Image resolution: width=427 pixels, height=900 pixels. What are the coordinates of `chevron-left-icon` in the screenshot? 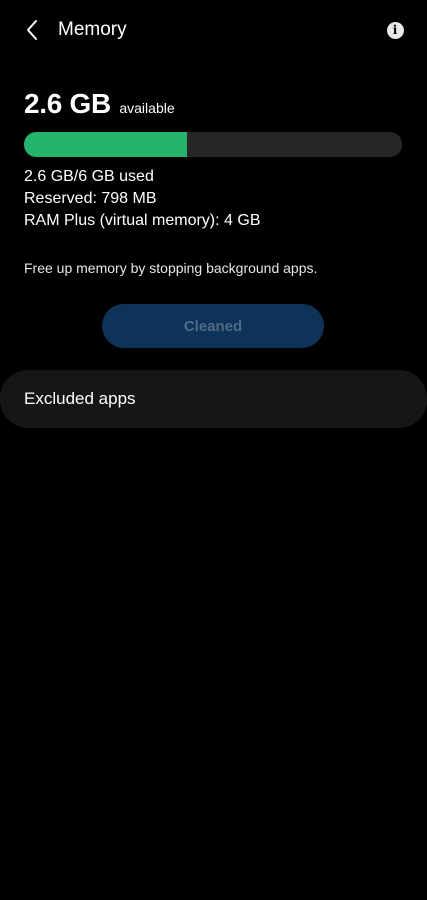 It's located at (32, 30).